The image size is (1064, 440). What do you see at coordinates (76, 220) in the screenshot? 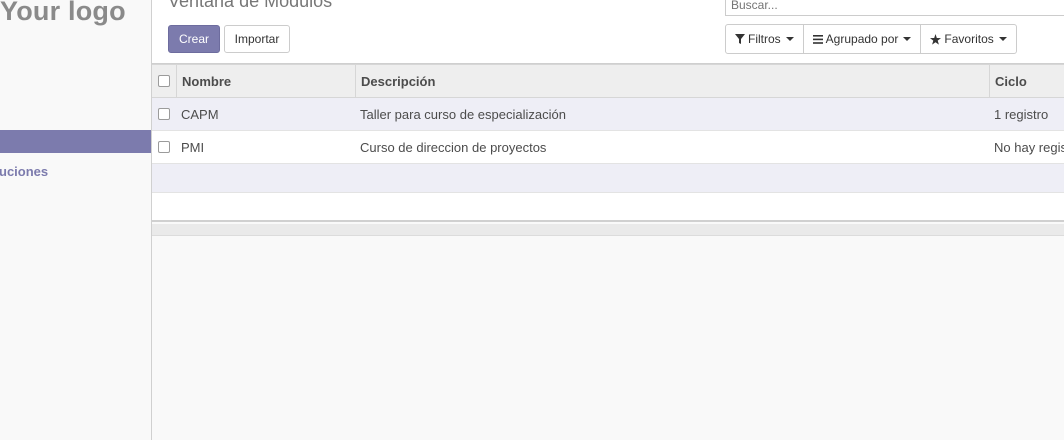
I see `sidebar: Your logo uciones` at bounding box center [76, 220].